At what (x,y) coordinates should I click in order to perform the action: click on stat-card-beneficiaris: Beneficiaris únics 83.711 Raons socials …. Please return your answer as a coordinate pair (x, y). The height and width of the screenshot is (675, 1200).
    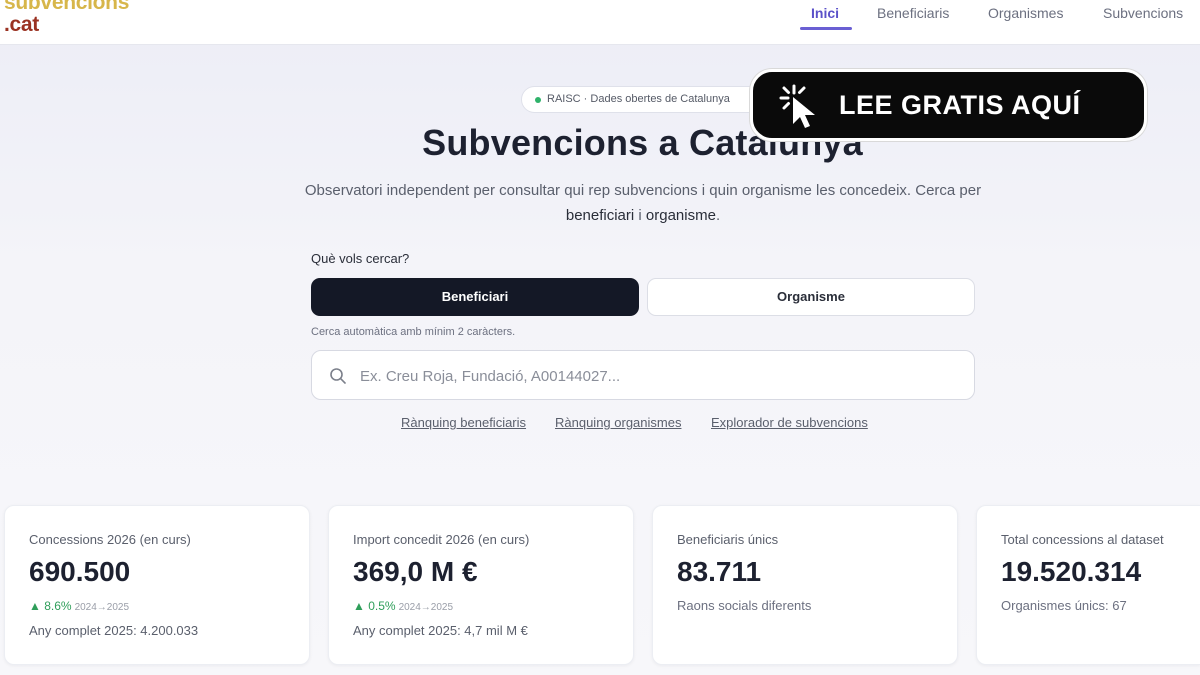
    Looking at the image, I should click on (805, 585).